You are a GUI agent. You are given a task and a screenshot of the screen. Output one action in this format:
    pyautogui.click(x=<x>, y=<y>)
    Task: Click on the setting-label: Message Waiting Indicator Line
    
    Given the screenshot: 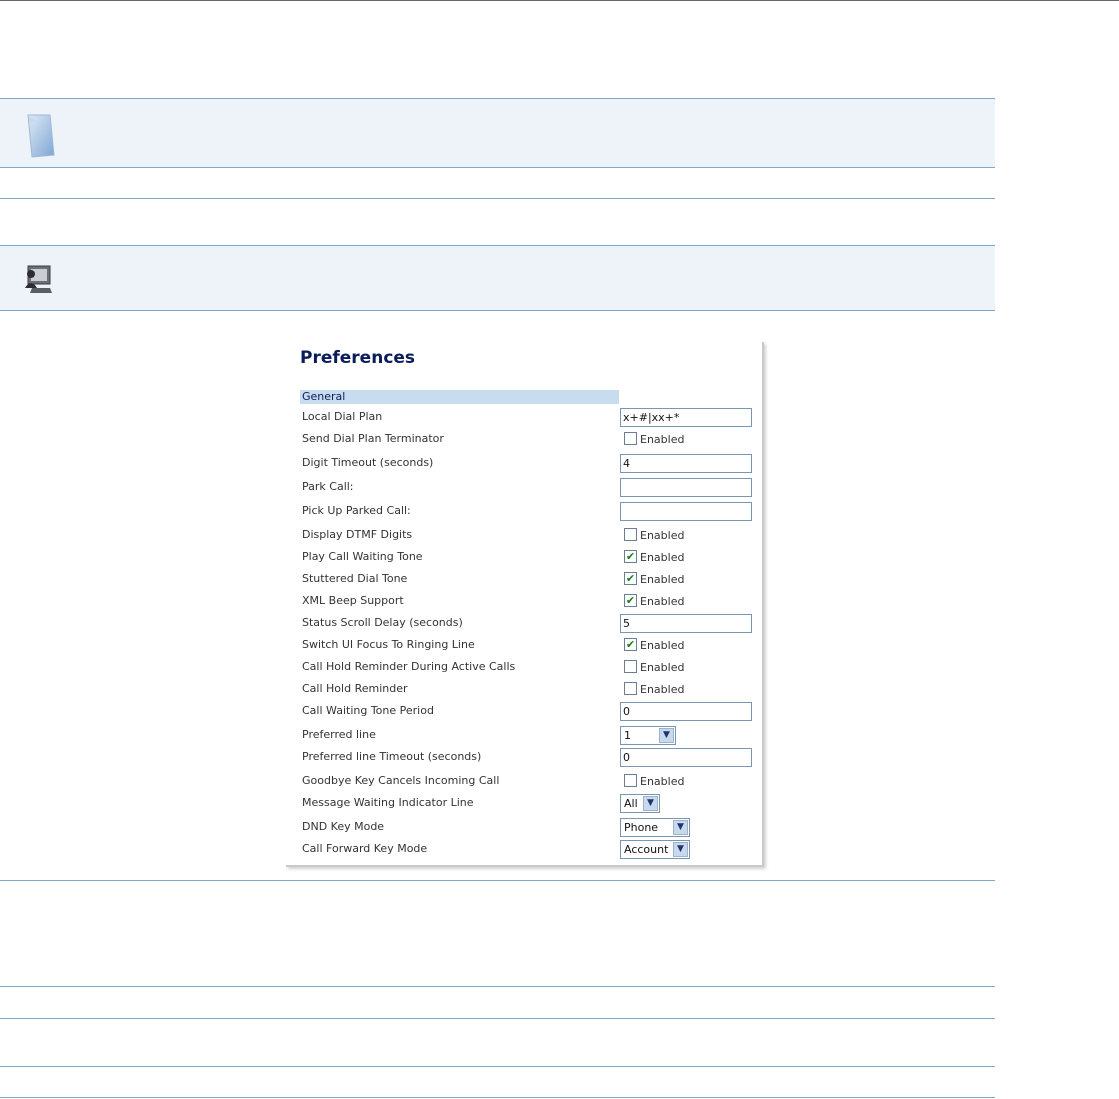 What is the action you would take?
    pyautogui.click(x=388, y=802)
    